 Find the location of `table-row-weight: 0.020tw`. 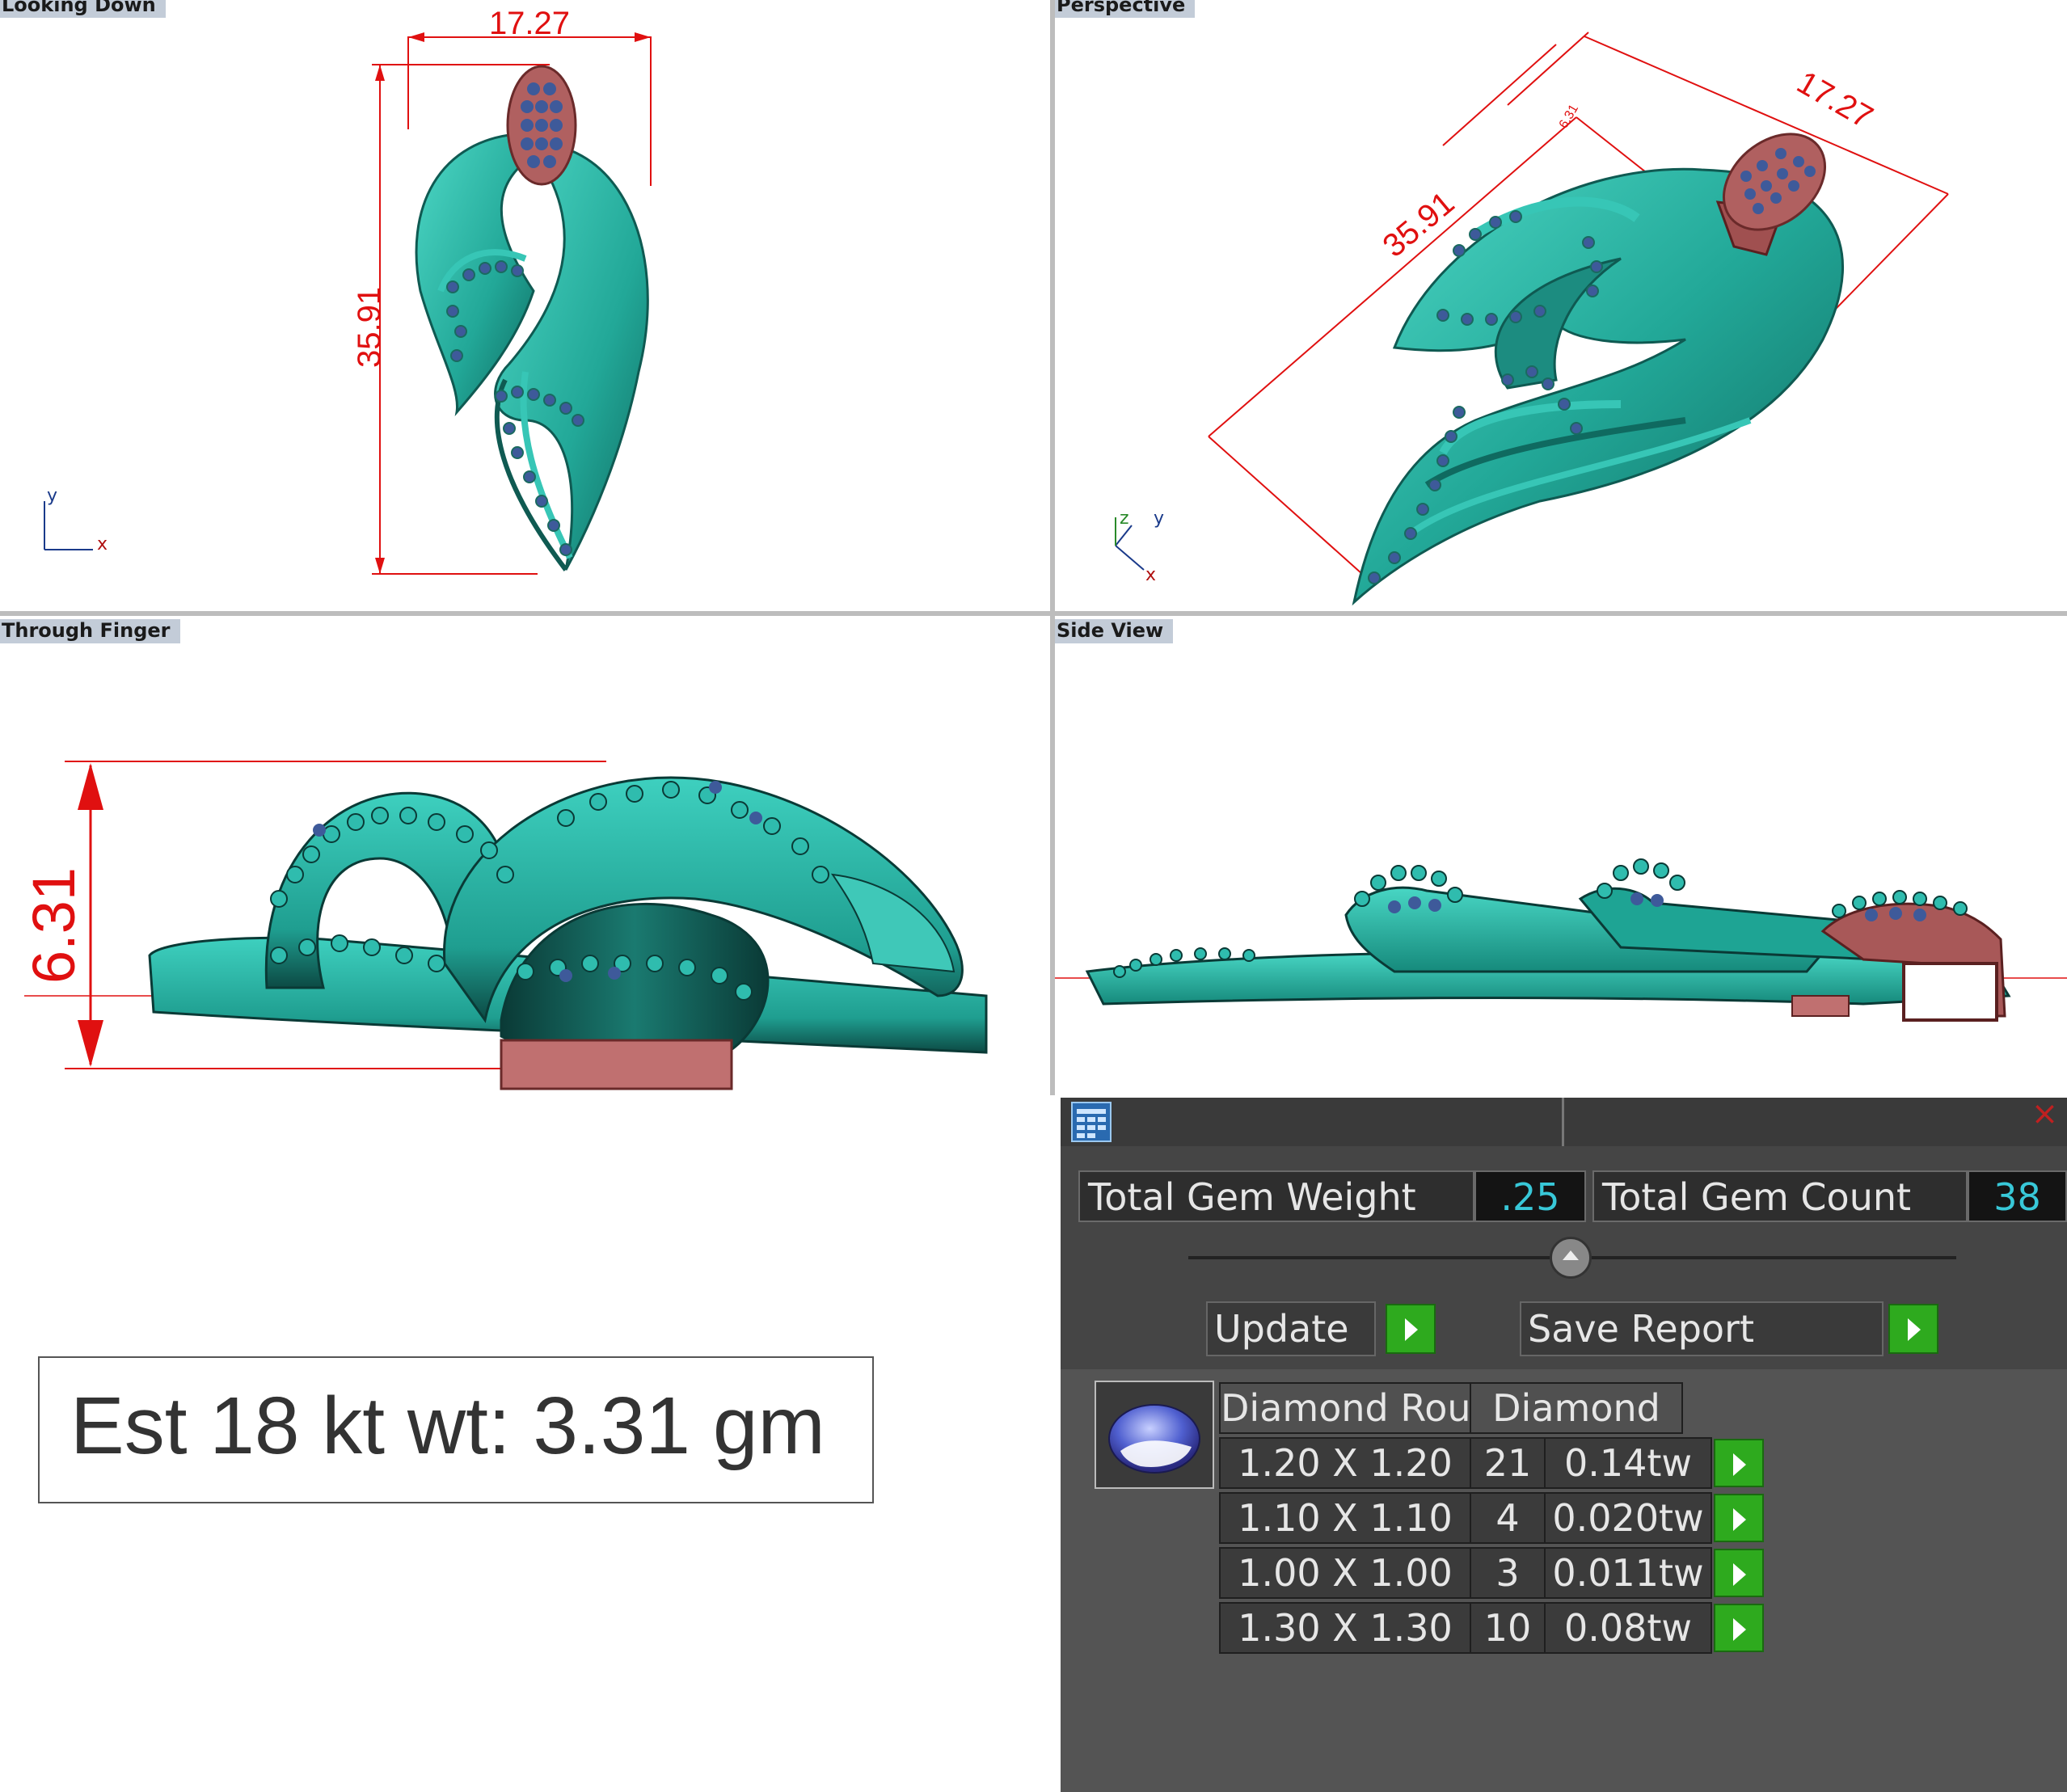

table-row-weight: 0.020tw is located at coordinates (1628, 1518).